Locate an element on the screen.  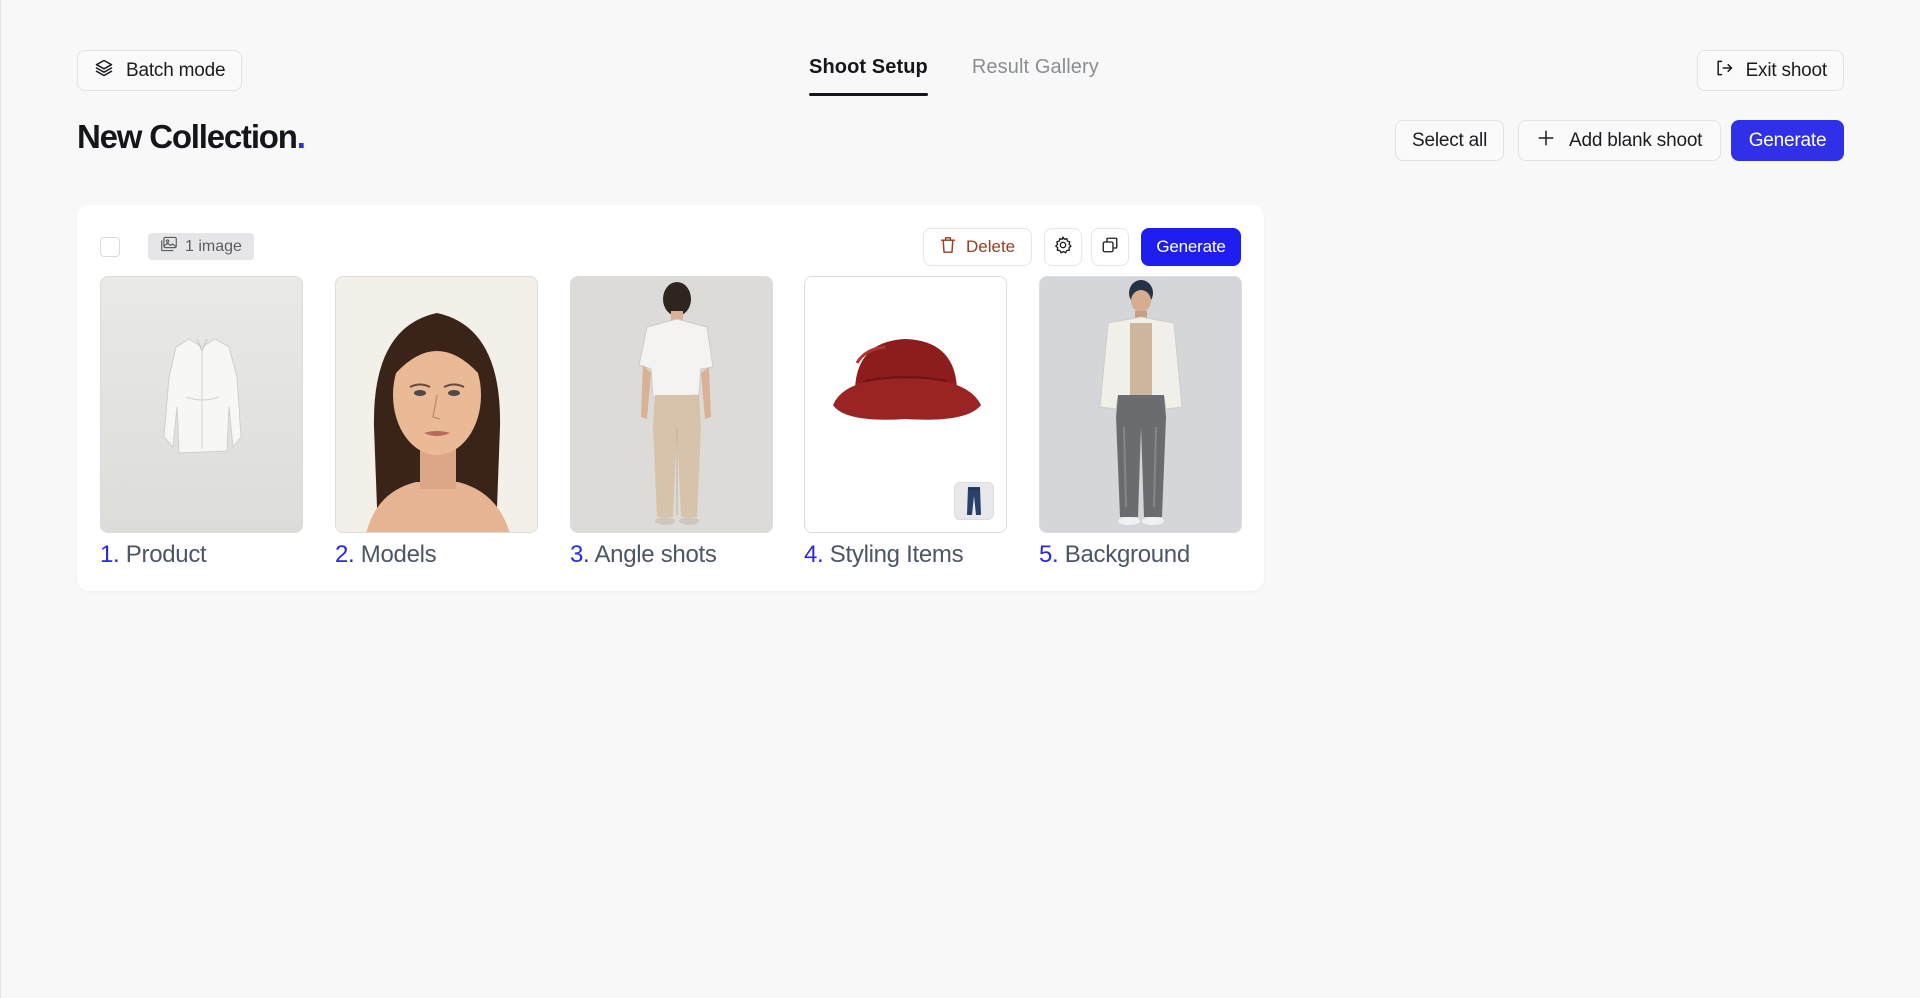
slot-caption: 1. Product is located at coordinates (201, 555).